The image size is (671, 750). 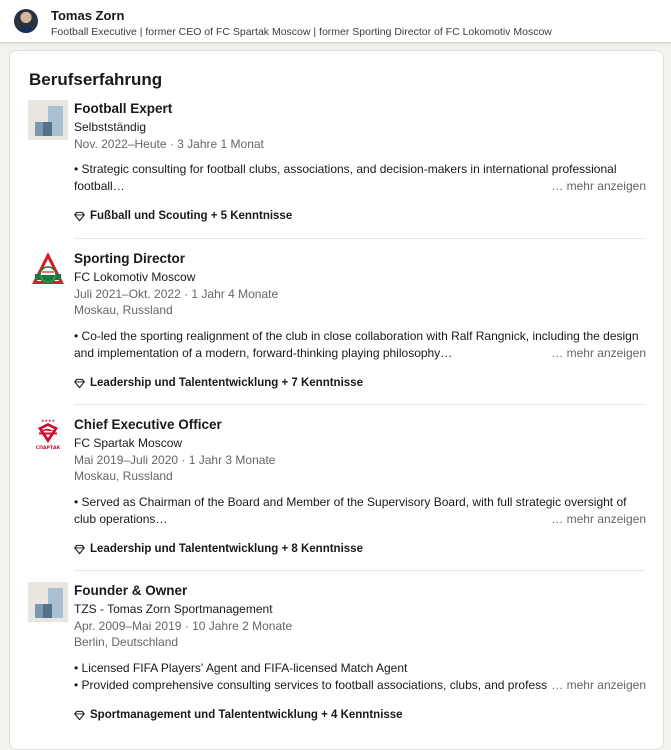 What do you see at coordinates (87, 15) in the screenshot?
I see `profile-name: Tomas Zorn` at bounding box center [87, 15].